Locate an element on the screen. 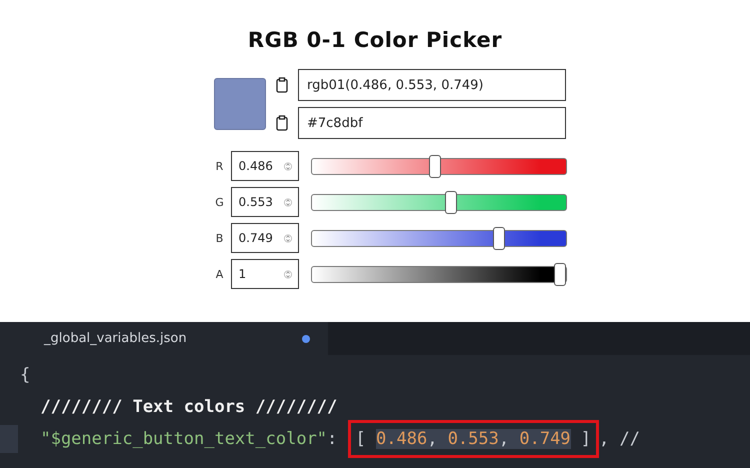 This screenshot has height=468, width=750. code-punctuation: { is located at coordinates (25, 375).